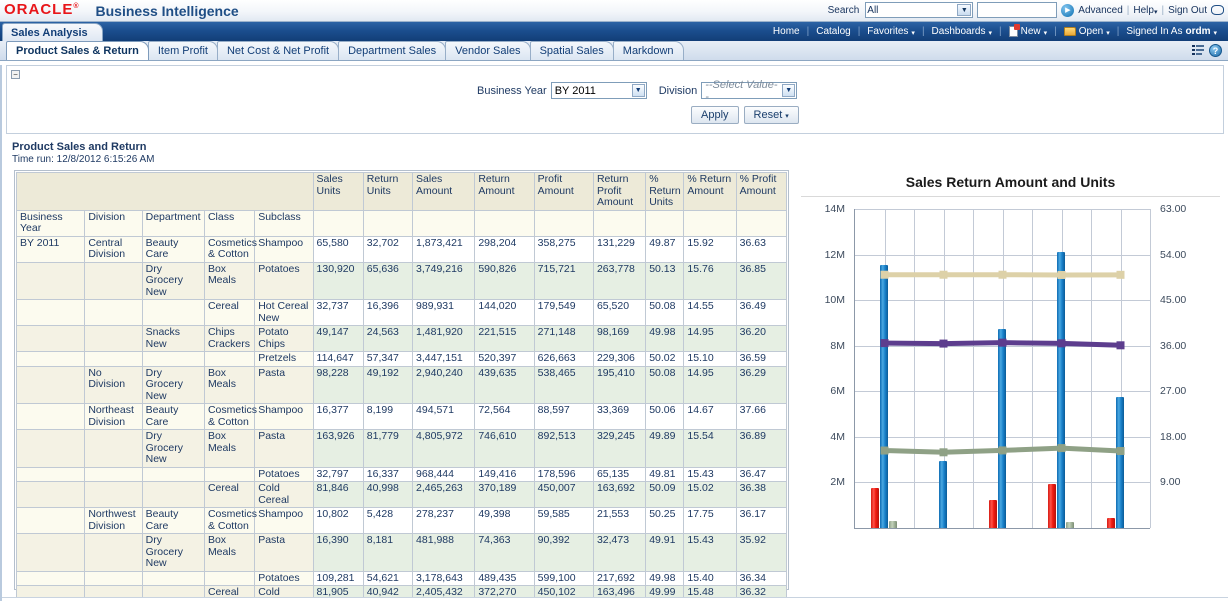 The height and width of the screenshot is (601, 1228). Describe the element at coordinates (165, 191) in the screenshot. I see `header-spacer` at that location.